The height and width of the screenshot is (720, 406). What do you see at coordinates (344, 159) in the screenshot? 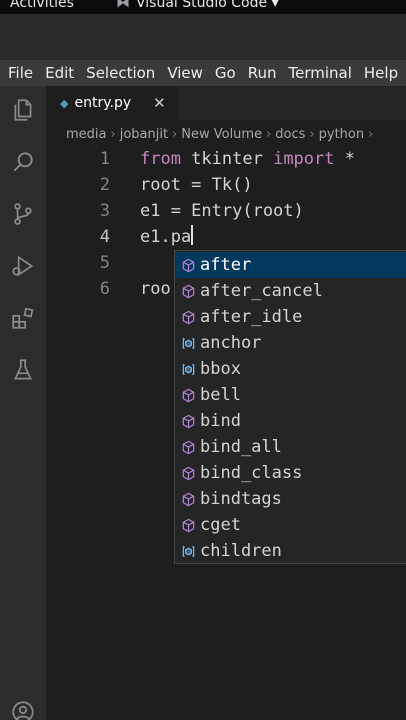
I see `code-token: *` at bounding box center [344, 159].